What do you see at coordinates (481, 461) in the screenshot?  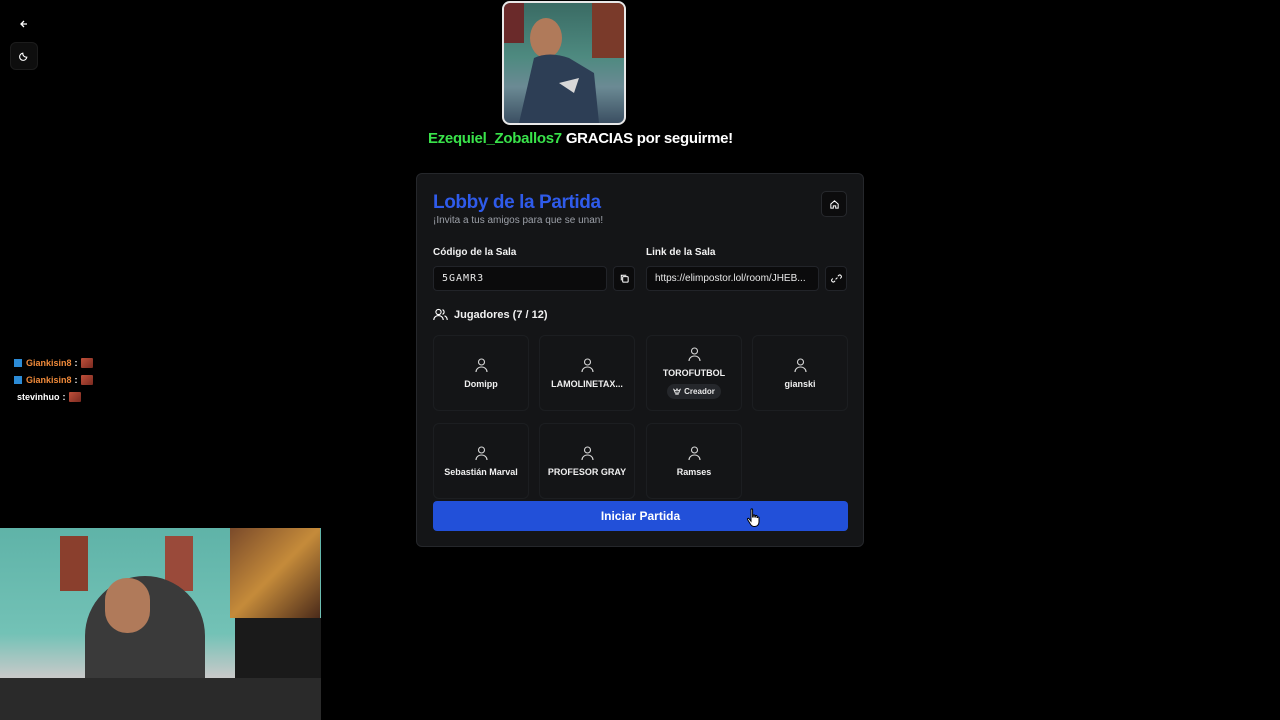 I see `player-card: Sebastián Marval` at bounding box center [481, 461].